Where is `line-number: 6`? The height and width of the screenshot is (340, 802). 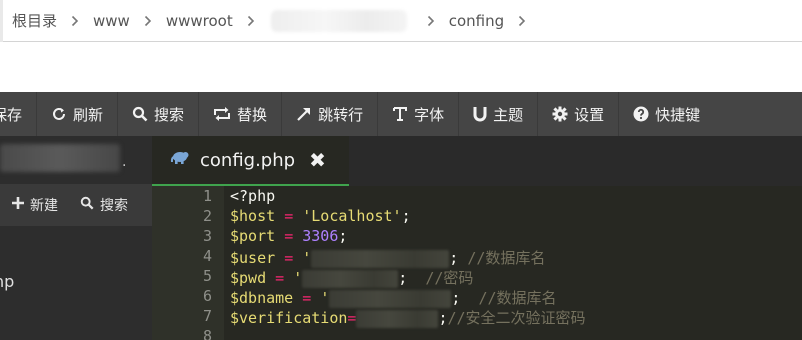
line-number: 6 is located at coordinates (207, 296).